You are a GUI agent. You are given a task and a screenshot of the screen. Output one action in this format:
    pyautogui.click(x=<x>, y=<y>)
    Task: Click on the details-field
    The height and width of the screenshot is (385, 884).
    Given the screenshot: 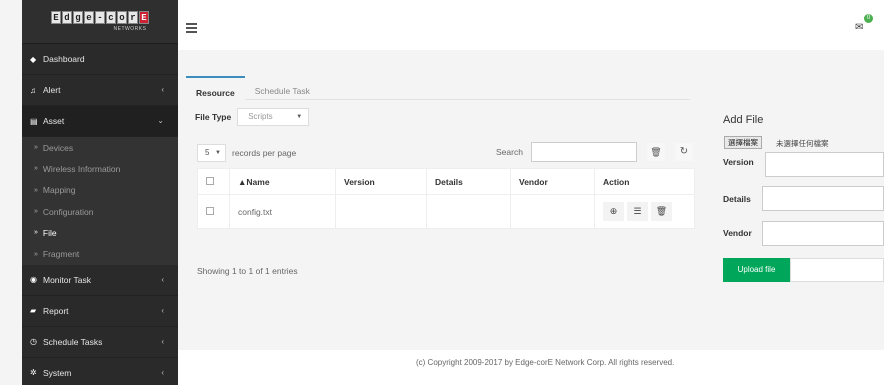 What is the action you would take?
    pyautogui.click(x=823, y=198)
    